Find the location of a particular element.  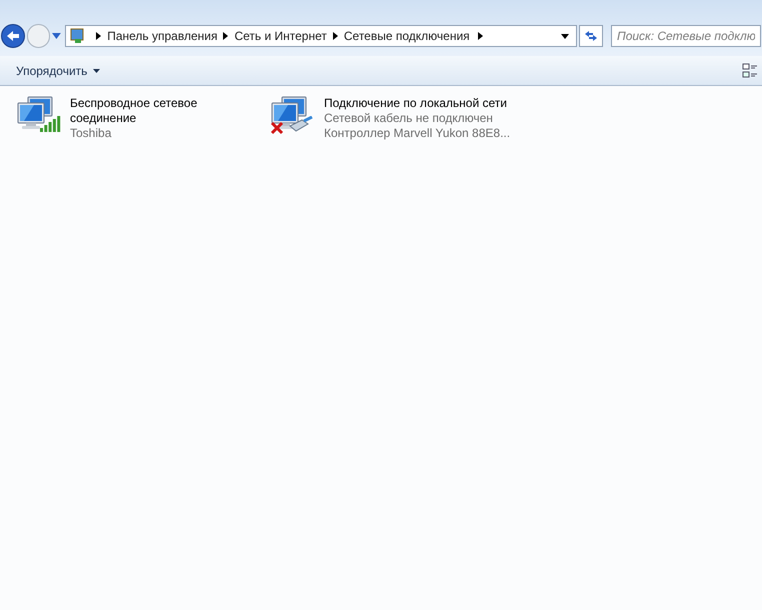

cable-plug-icon is located at coordinates (301, 124).